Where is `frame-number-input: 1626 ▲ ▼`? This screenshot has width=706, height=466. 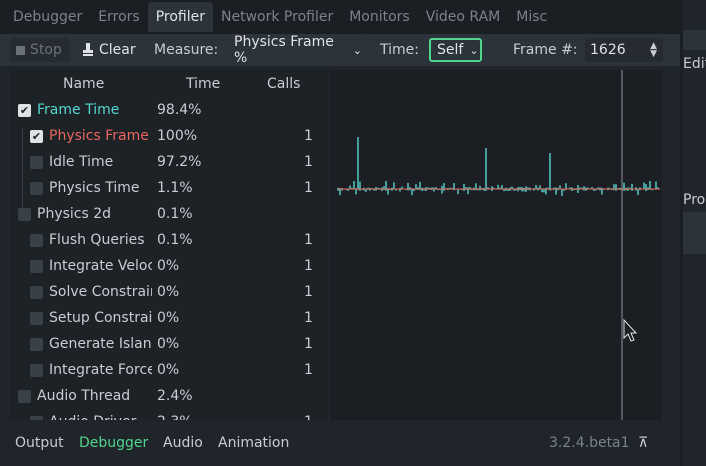
frame-number-input: 1626 ▲ ▼ is located at coordinates (624, 50).